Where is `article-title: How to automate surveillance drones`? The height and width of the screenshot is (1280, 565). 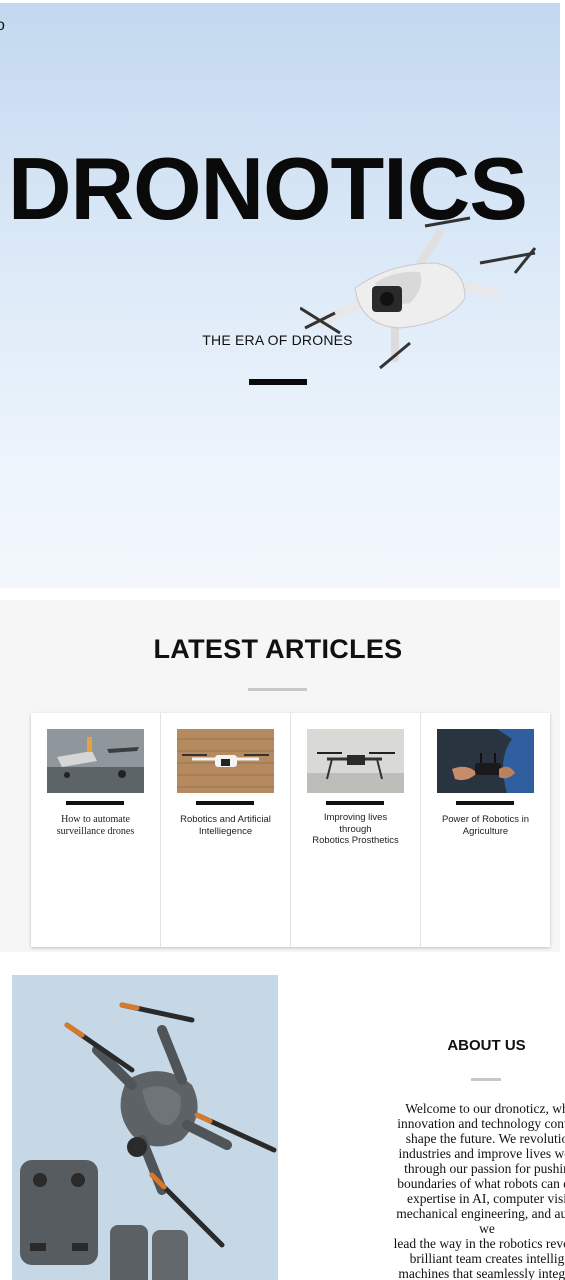
article-title: How to automate surveillance drones is located at coordinates (95, 825).